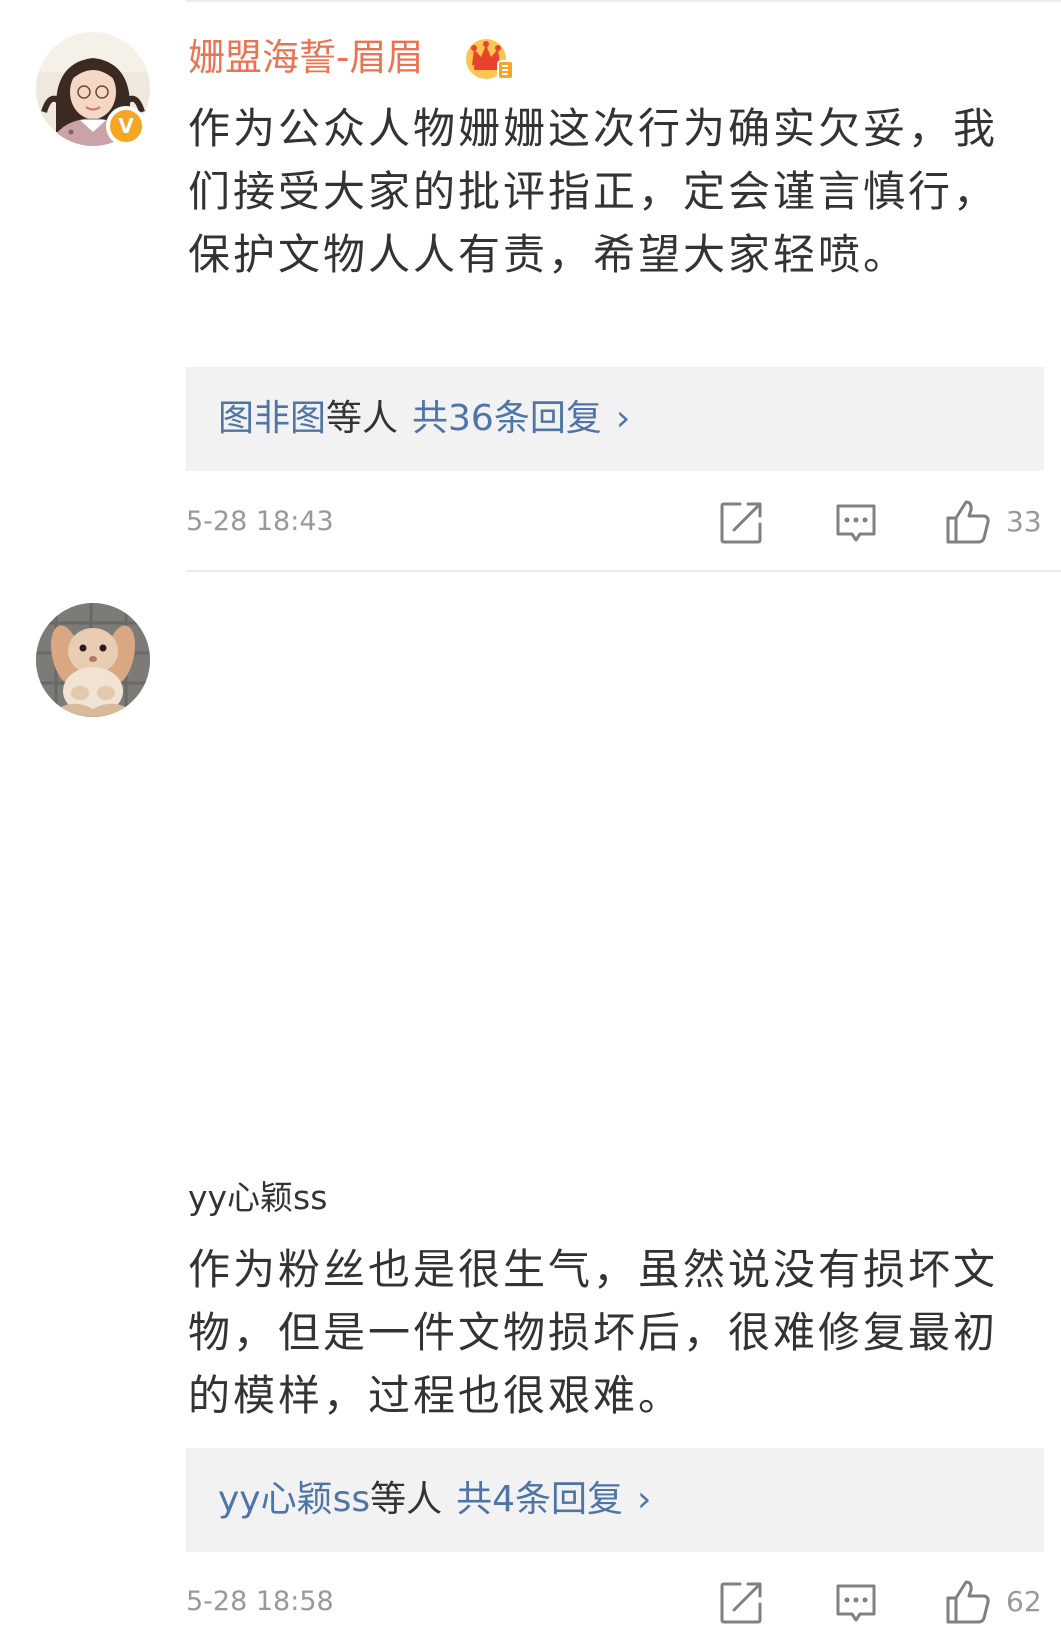 The height and width of the screenshot is (1628, 1061). Describe the element at coordinates (488, 58) in the screenshot. I see `crown-member-icon` at that location.